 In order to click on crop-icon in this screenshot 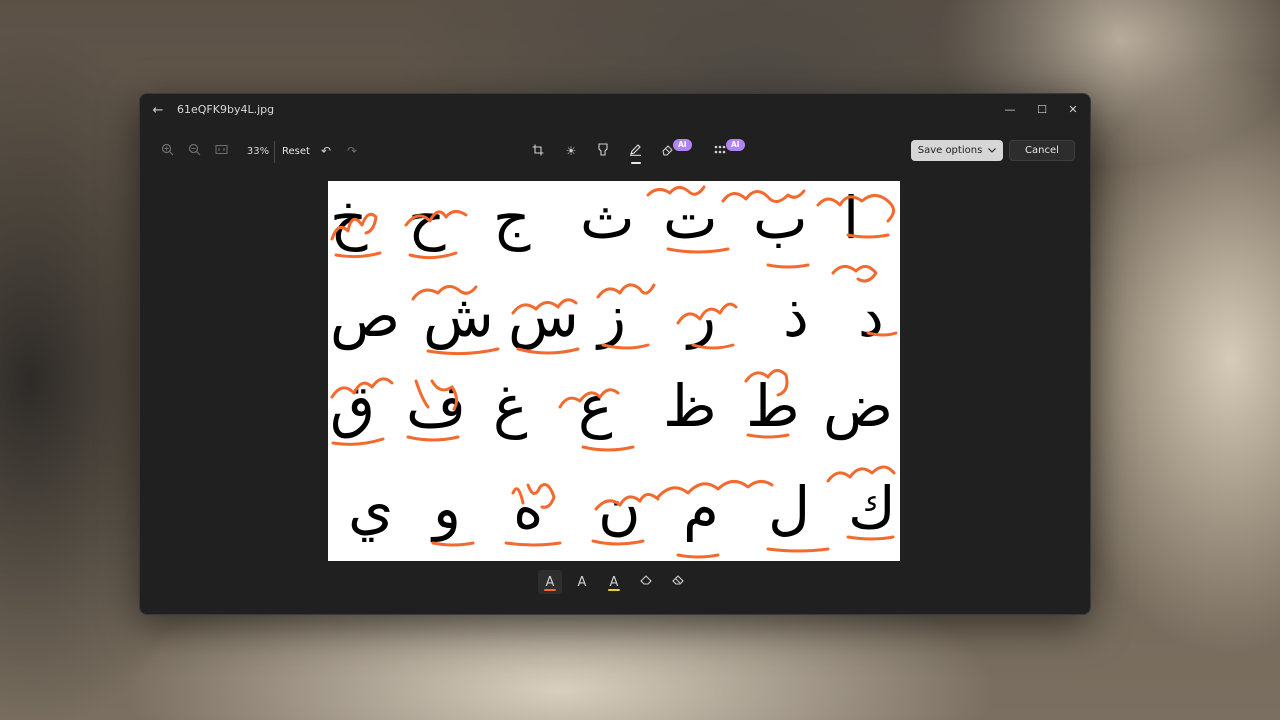, I will do `click(538, 151)`.